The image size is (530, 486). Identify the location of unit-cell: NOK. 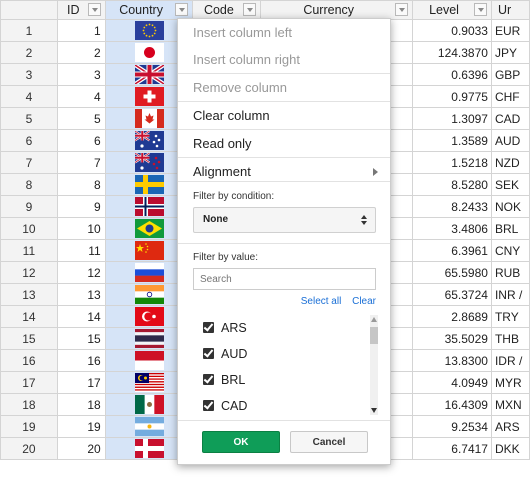
(510, 206).